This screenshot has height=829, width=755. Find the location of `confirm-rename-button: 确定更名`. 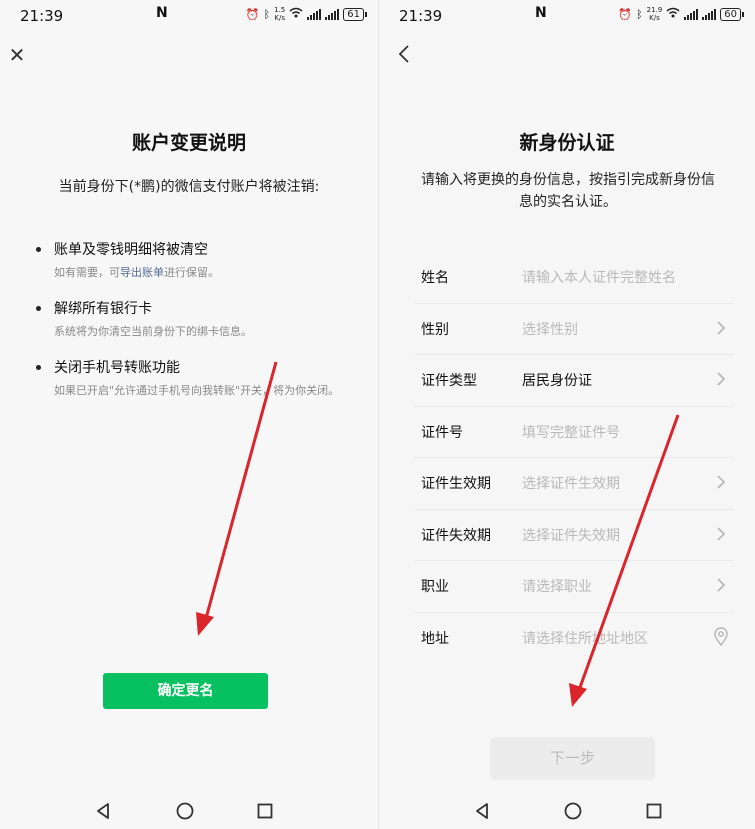

confirm-rename-button: 确定更名 is located at coordinates (185, 691).